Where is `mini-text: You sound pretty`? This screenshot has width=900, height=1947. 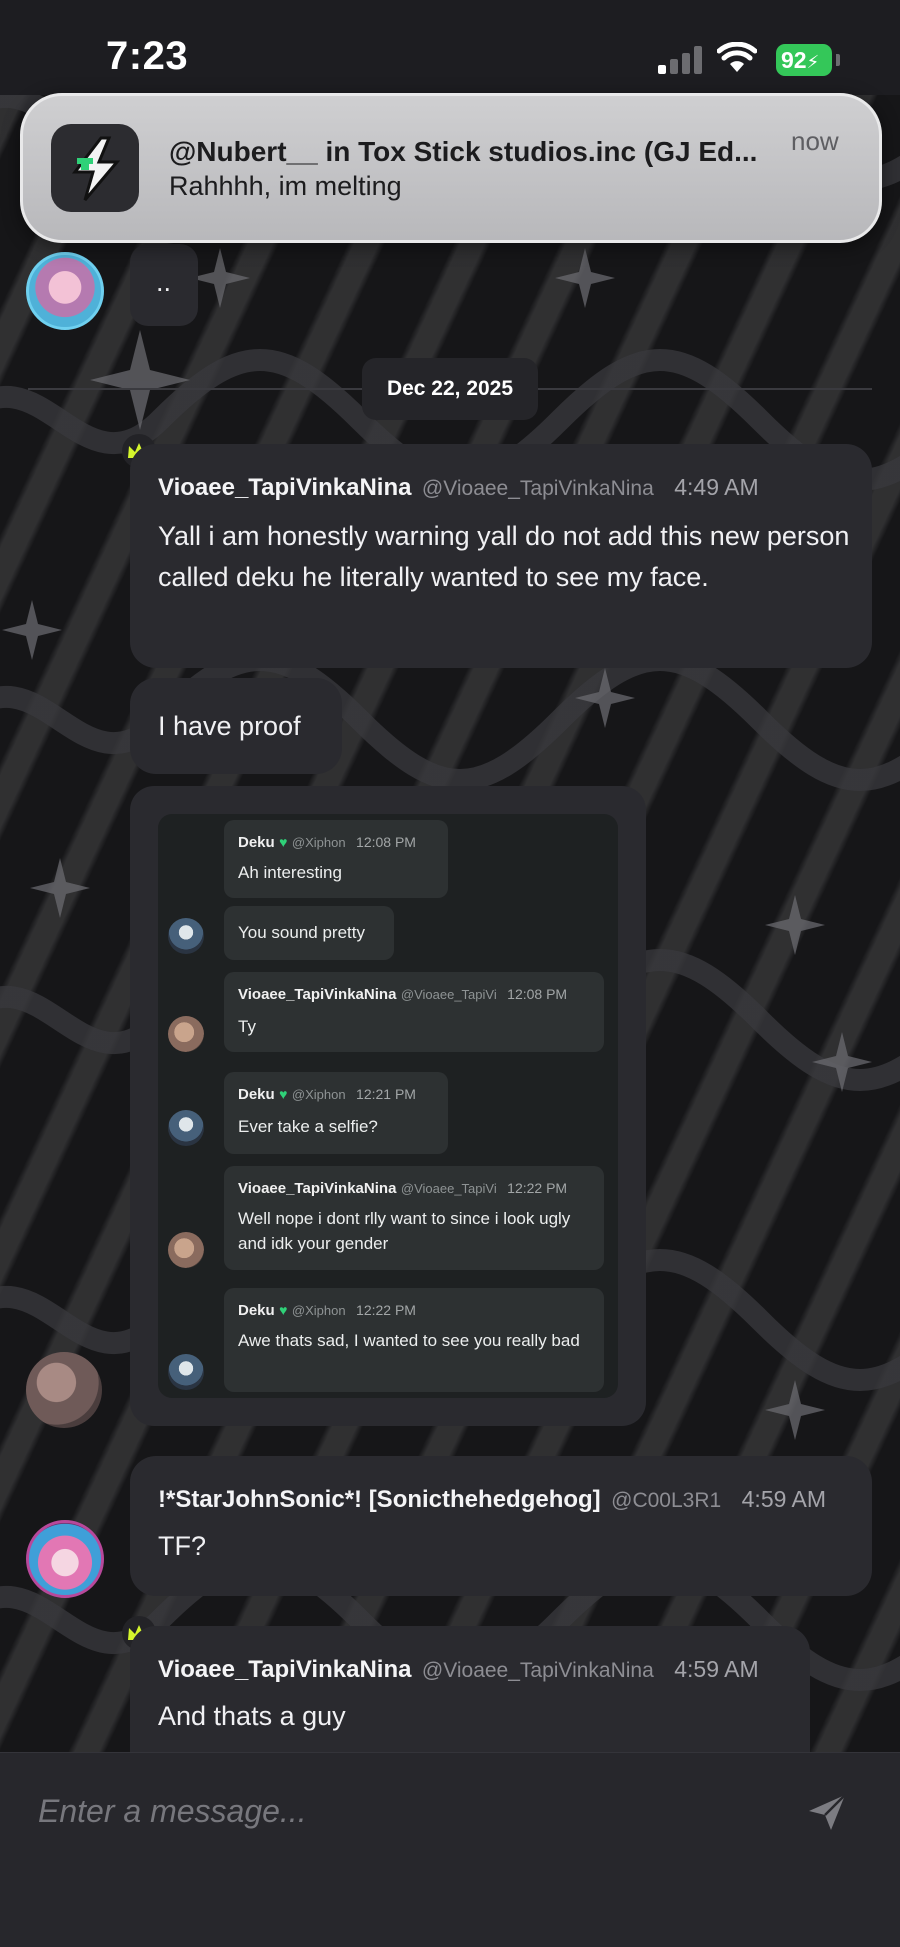
mini-text: You sound pretty is located at coordinates (301, 932).